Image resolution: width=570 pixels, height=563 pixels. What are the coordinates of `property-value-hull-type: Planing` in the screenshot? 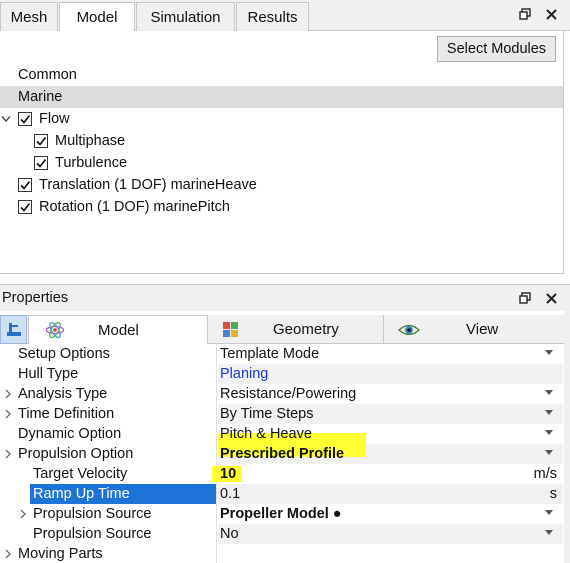 It's located at (390, 374).